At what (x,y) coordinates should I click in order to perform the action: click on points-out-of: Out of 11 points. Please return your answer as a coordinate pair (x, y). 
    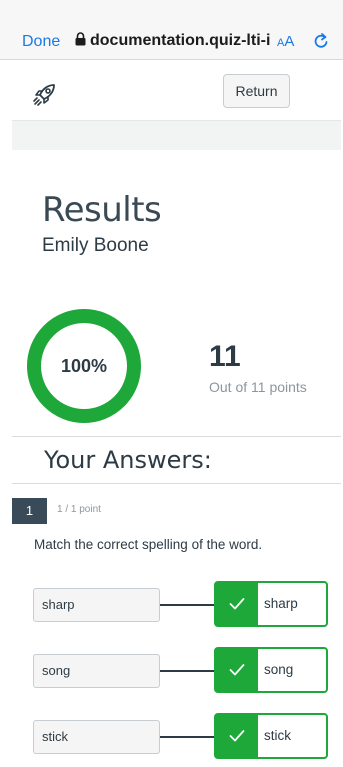
    Looking at the image, I should click on (258, 387).